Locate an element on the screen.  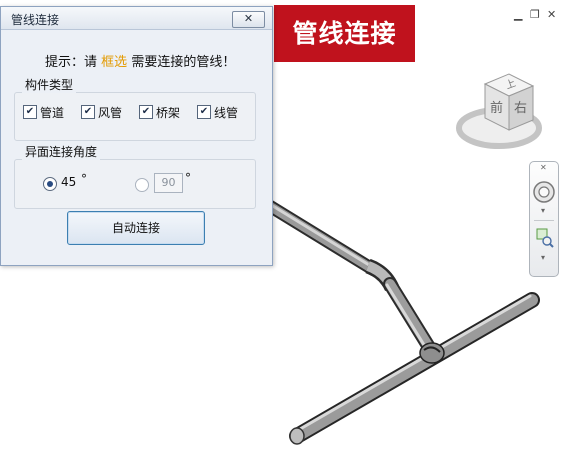
custom-angle-input: 90 is located at coordinates (168, 183).